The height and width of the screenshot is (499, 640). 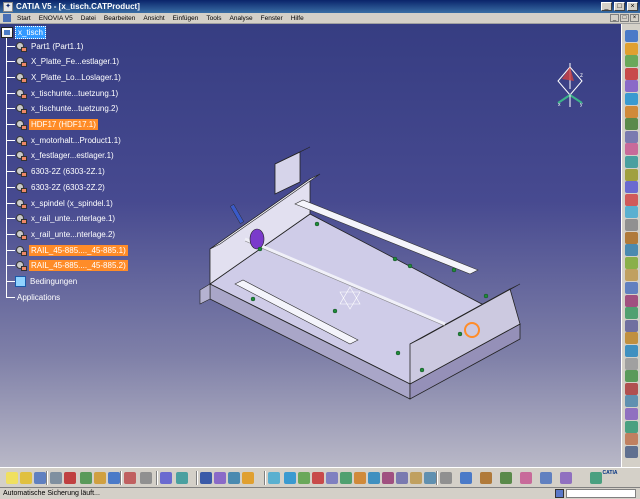 I want to click on command-input, so click(x=601, y=493).